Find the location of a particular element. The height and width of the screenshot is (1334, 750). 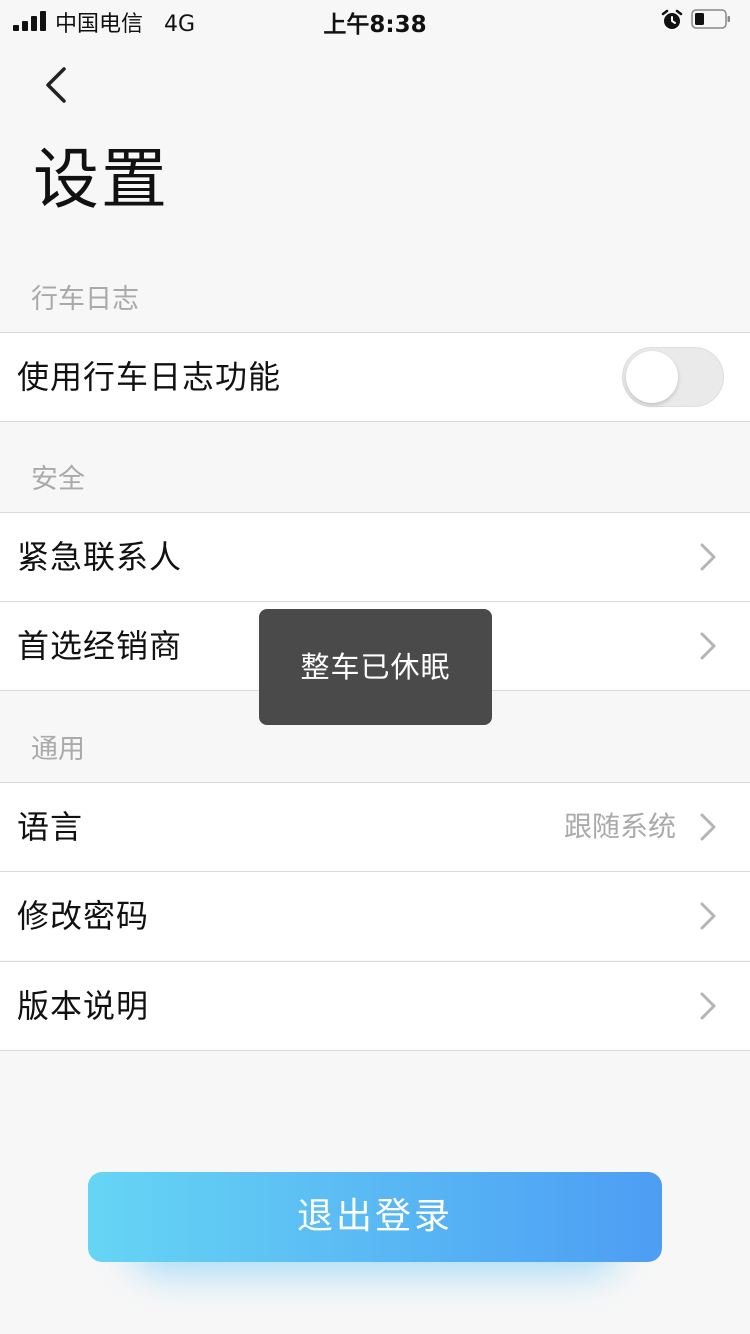

section-header-safety: 安全 is located at coordinates (58, 479).